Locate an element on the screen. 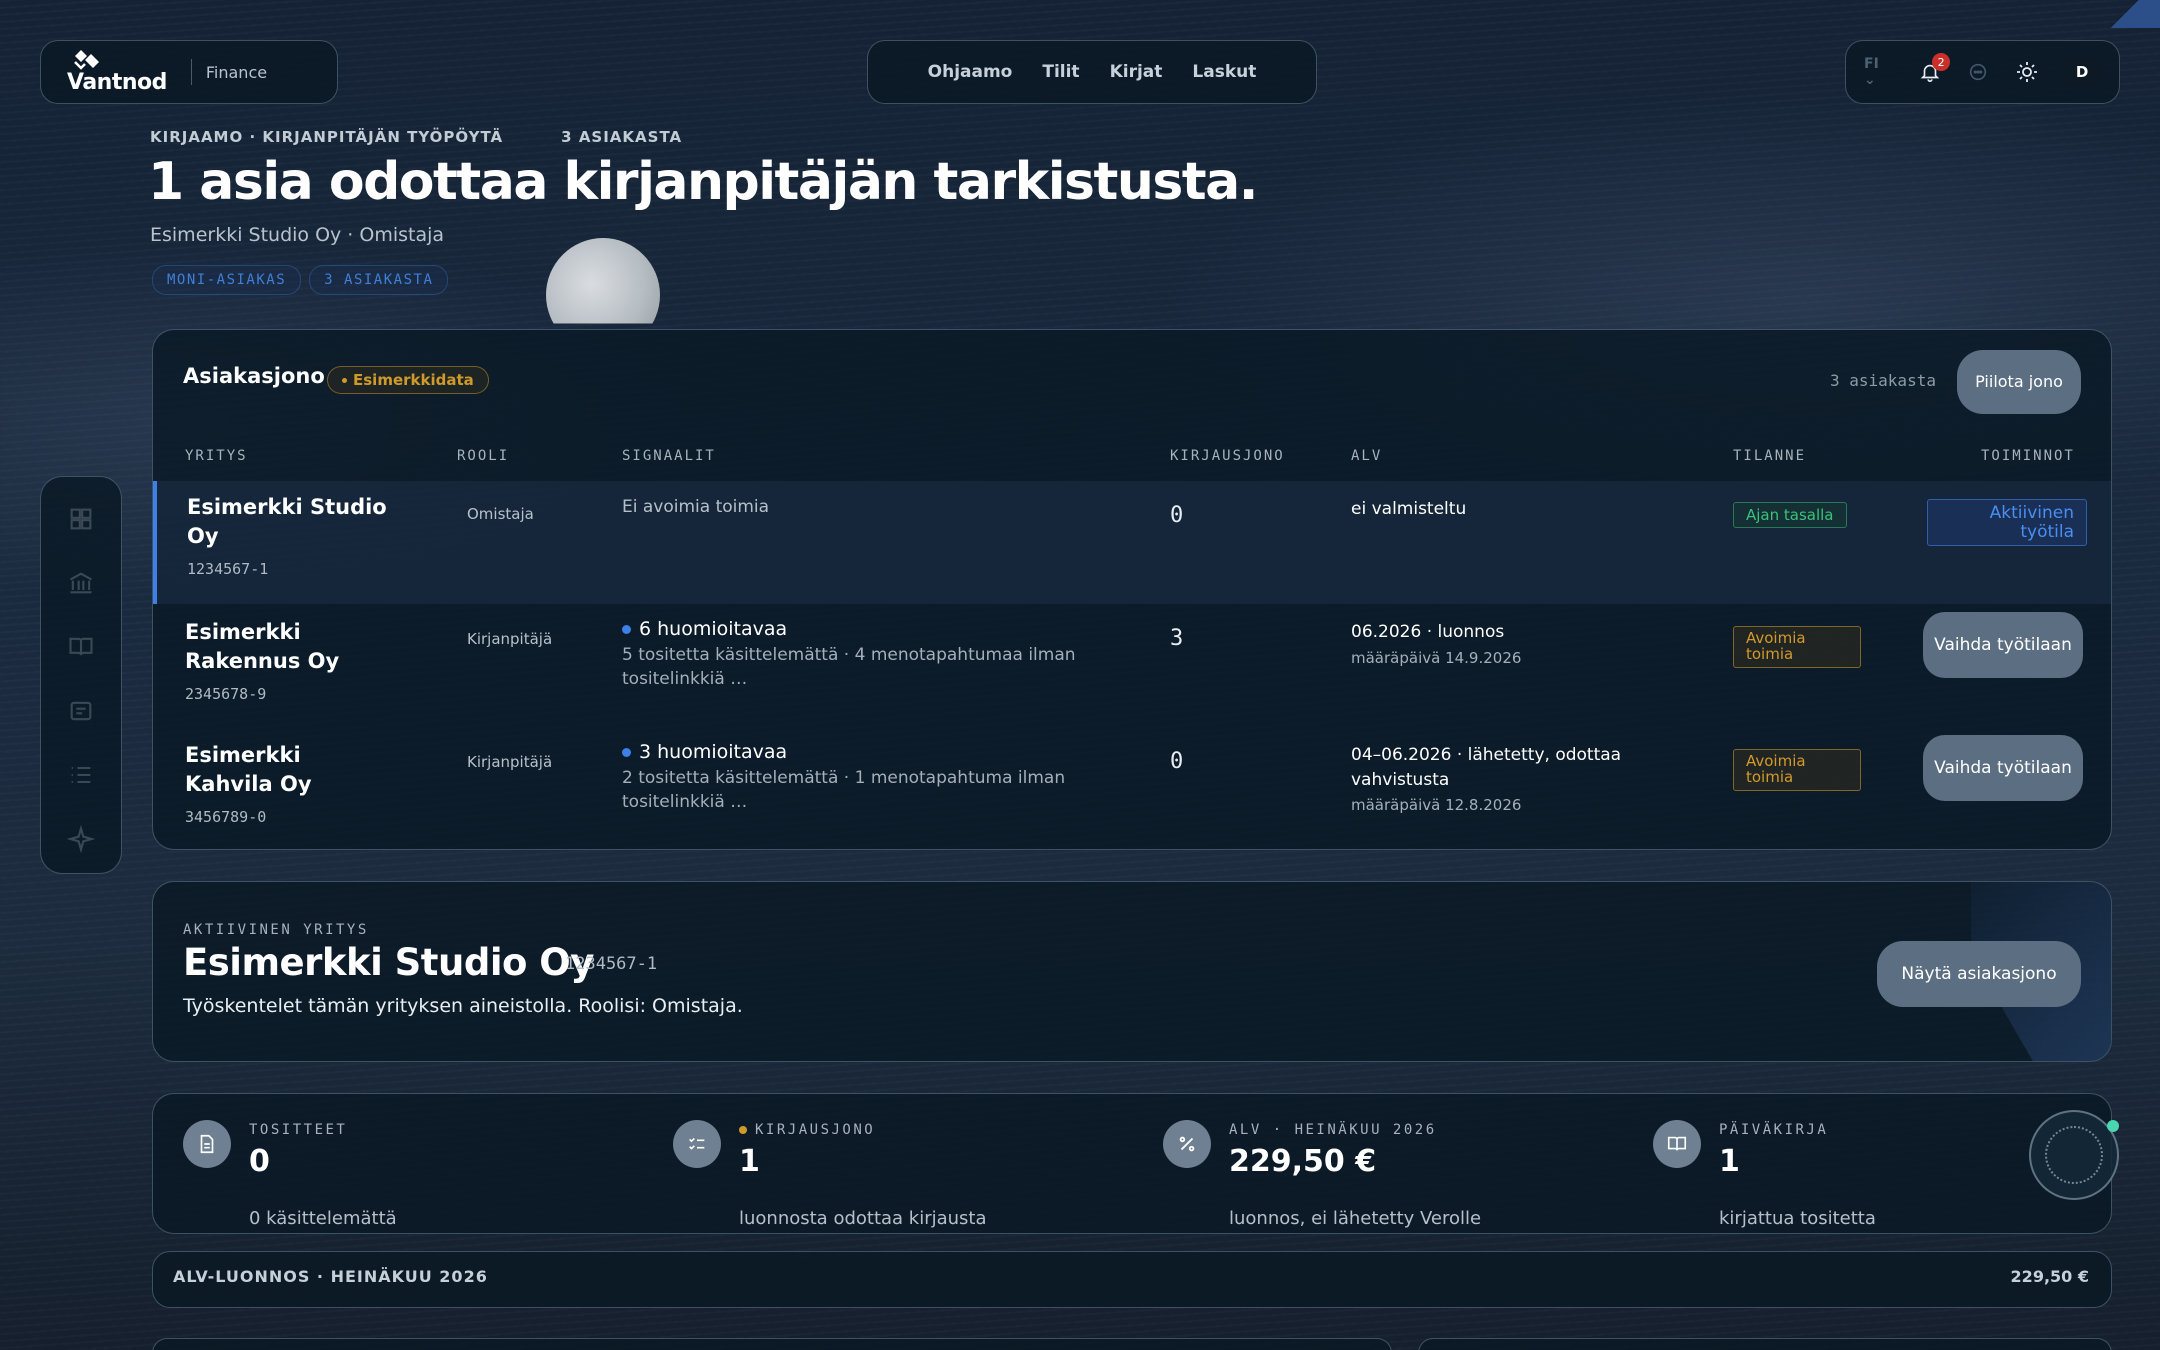  side-rail is located at coordinates (81, 675).